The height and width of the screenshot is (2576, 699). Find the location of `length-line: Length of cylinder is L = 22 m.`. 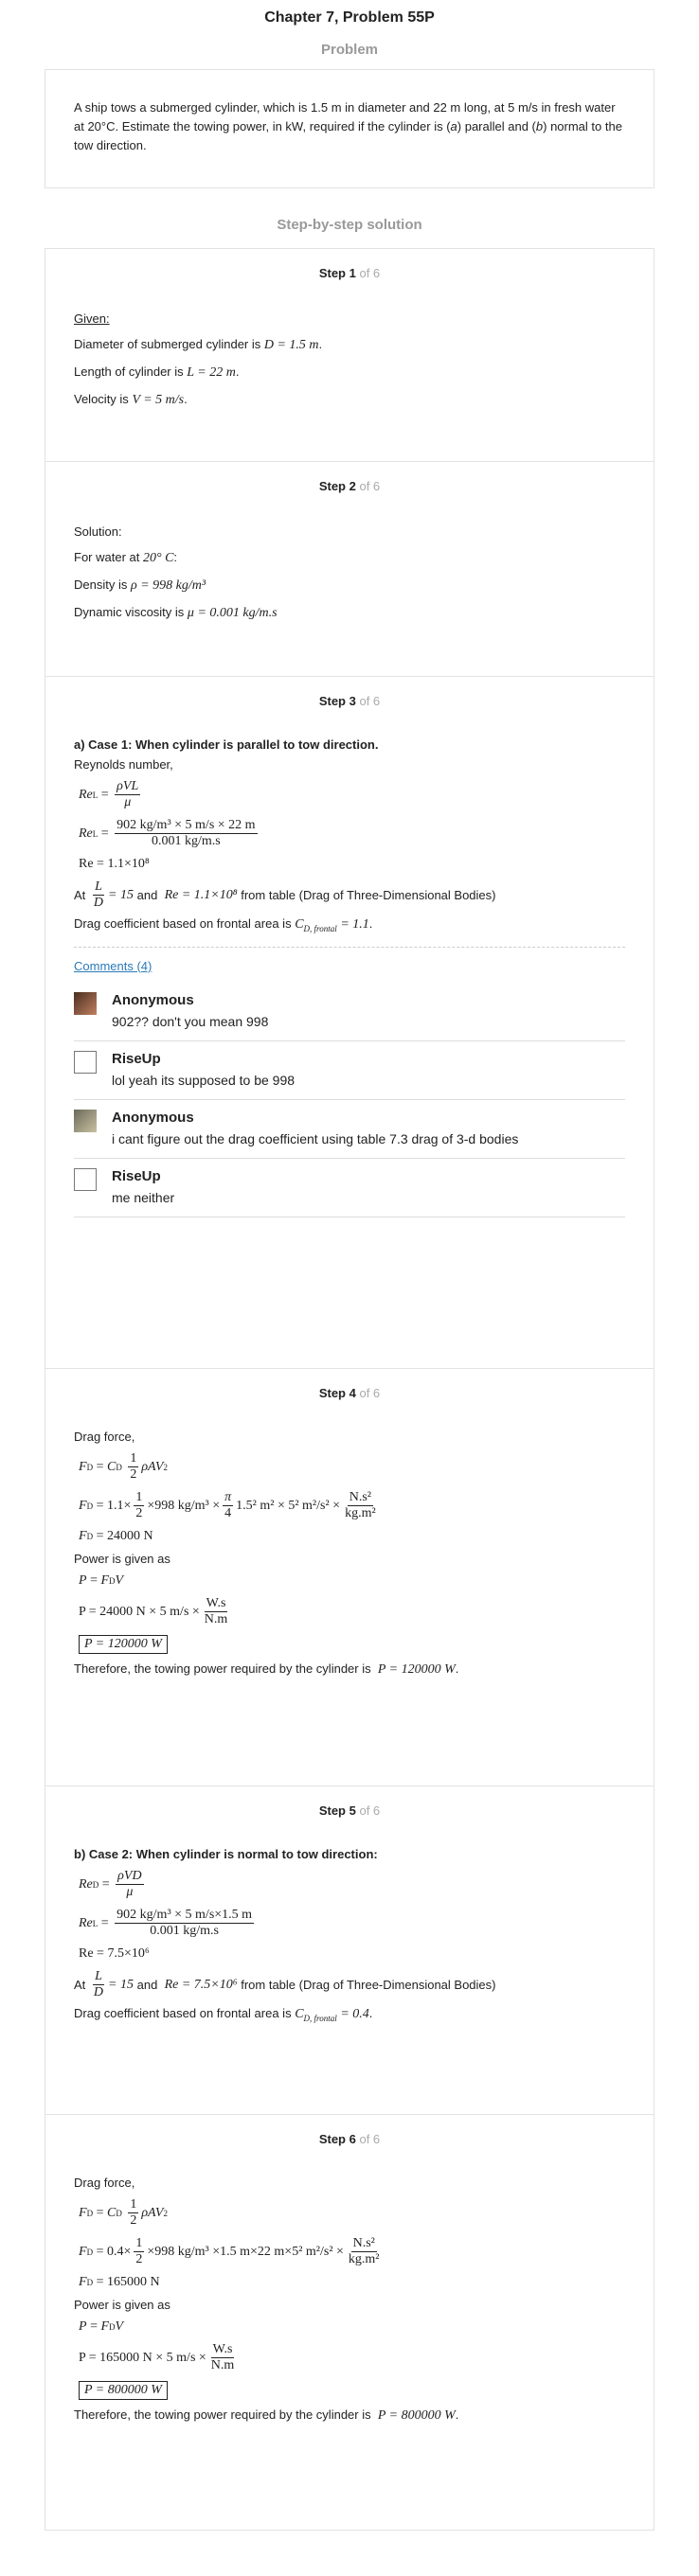

length-line: Length of cylinder is L = 22 m. is located at coordinates (157, 372).